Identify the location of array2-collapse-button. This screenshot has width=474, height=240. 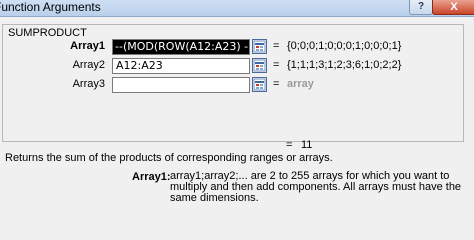
(259, 65).